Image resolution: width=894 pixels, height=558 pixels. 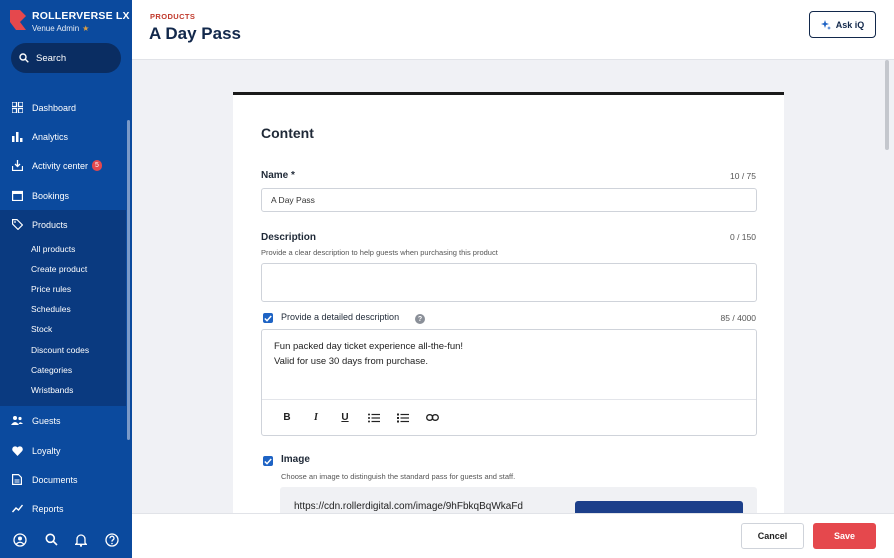 What do you see at coordinates (51, 370) in the screenshot?
I see `sidebar-subitem-categories: Categories` at bounding box center [51, 370].